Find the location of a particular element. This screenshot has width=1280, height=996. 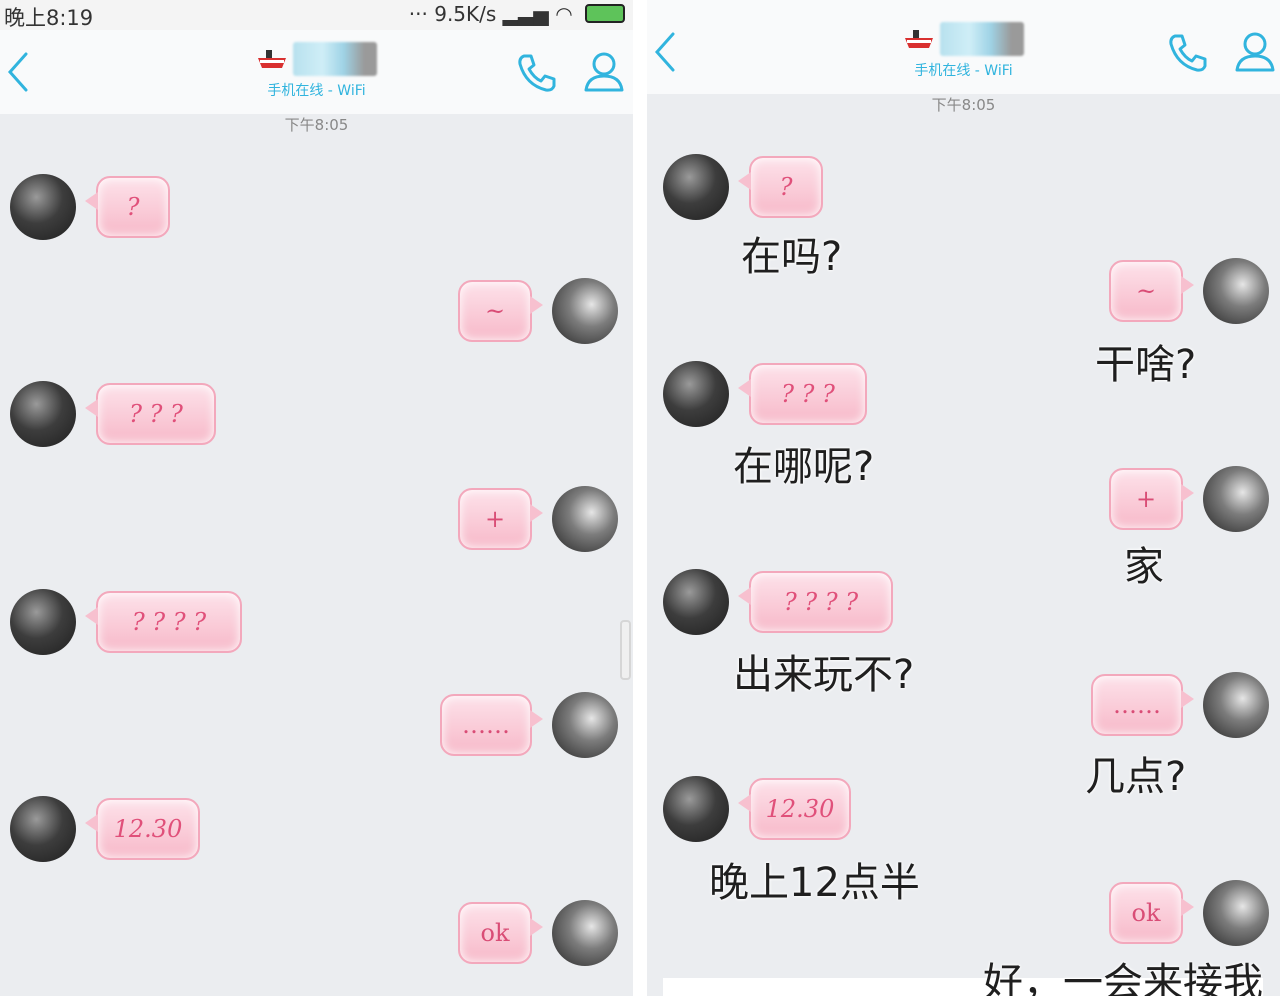

caption-translation: 晚上12点半 is located at coordinates (814, 883).